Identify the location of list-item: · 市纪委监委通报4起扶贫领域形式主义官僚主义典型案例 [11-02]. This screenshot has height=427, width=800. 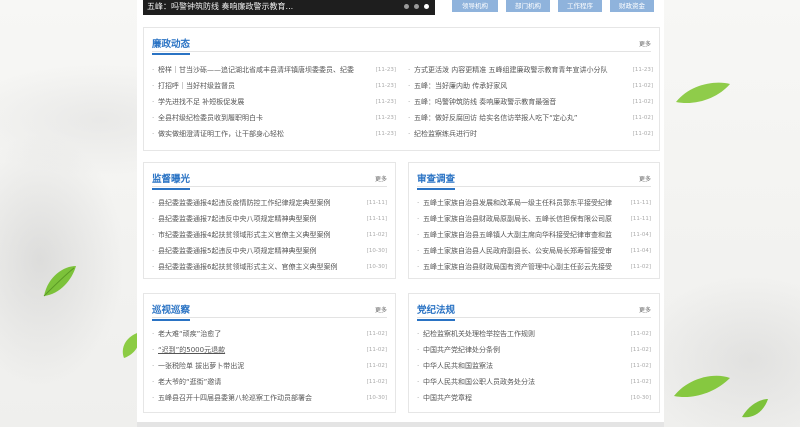
(269, 235).